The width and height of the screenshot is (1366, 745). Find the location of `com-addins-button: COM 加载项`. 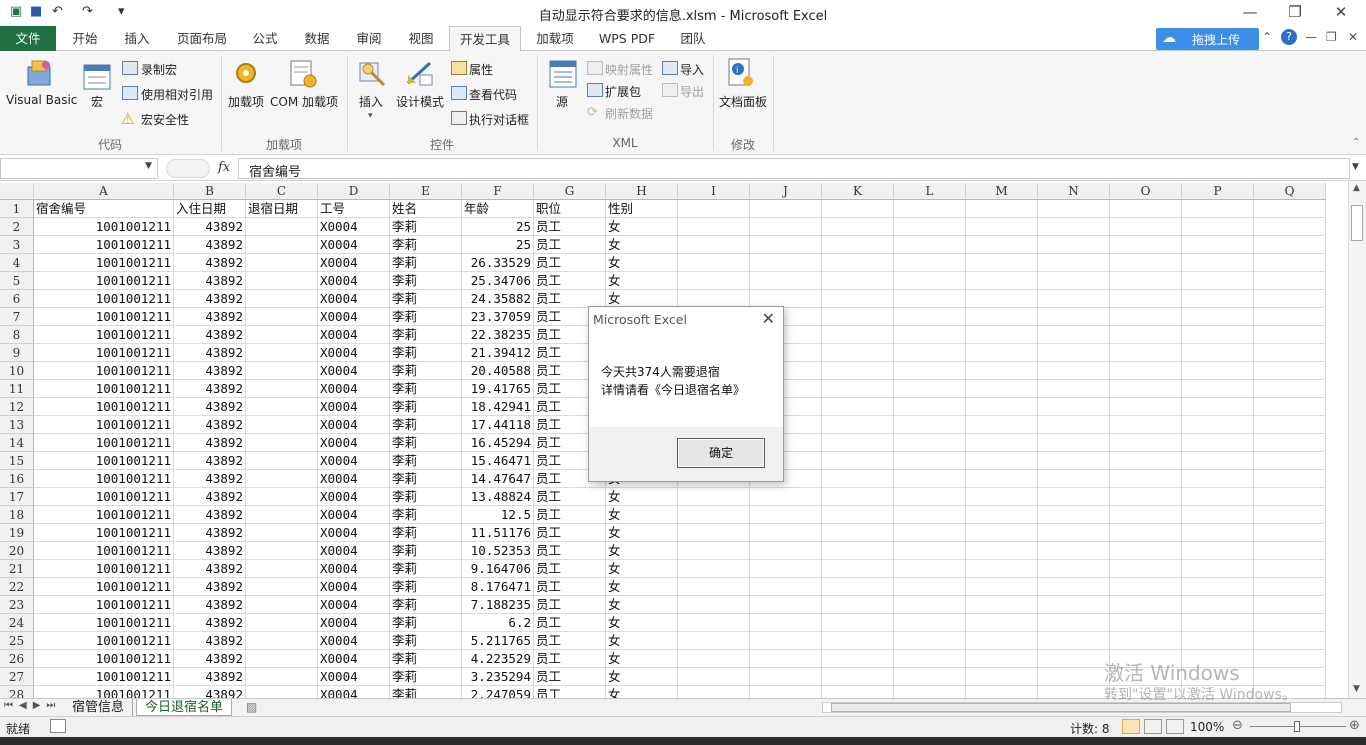

com-addins-button: COM 加载项 is located at coordinates (304, 101).